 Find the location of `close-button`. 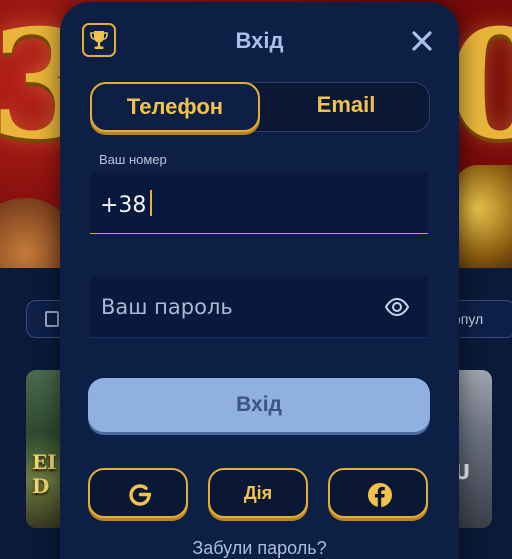

close-button is located at coordinates (422, 41).